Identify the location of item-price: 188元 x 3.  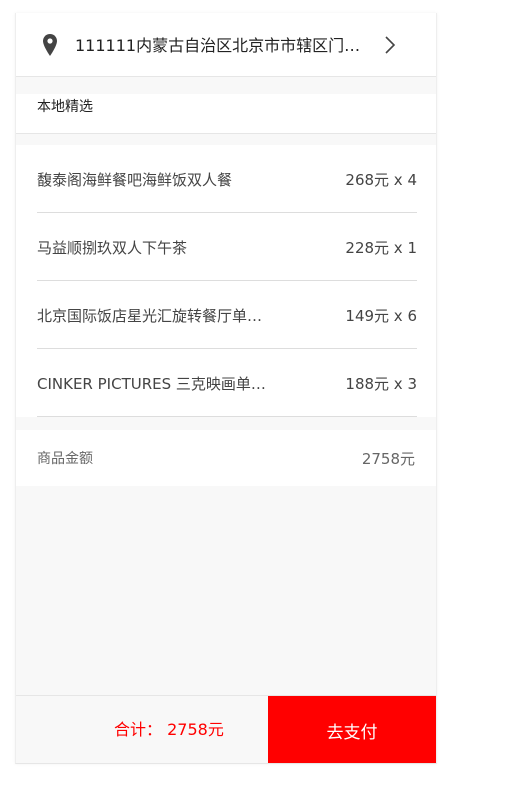
(381, 384).